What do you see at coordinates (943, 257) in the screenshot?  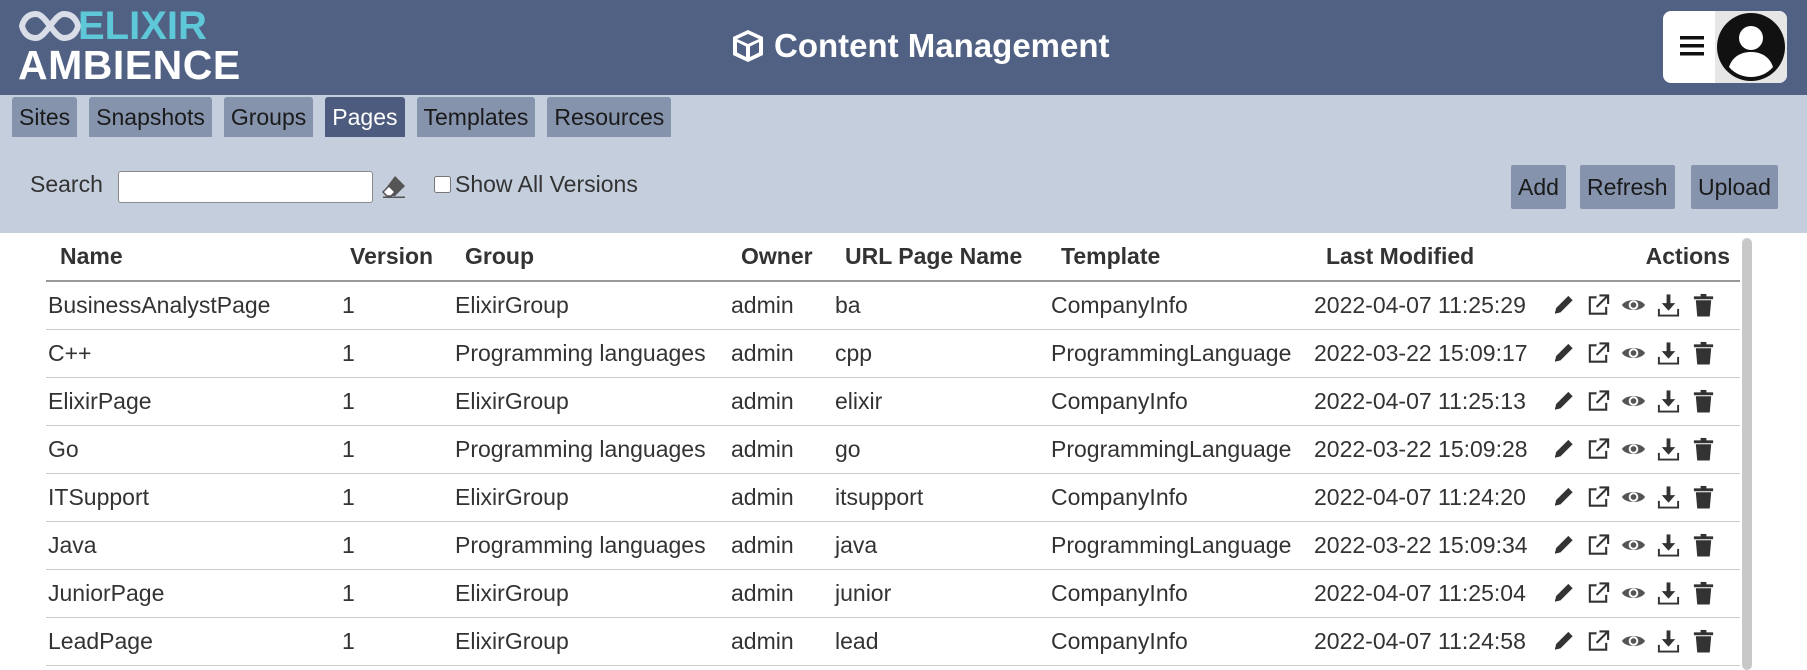 I see `column-header-url-page-name: URL Page Name` at bounding box center [943, 257].